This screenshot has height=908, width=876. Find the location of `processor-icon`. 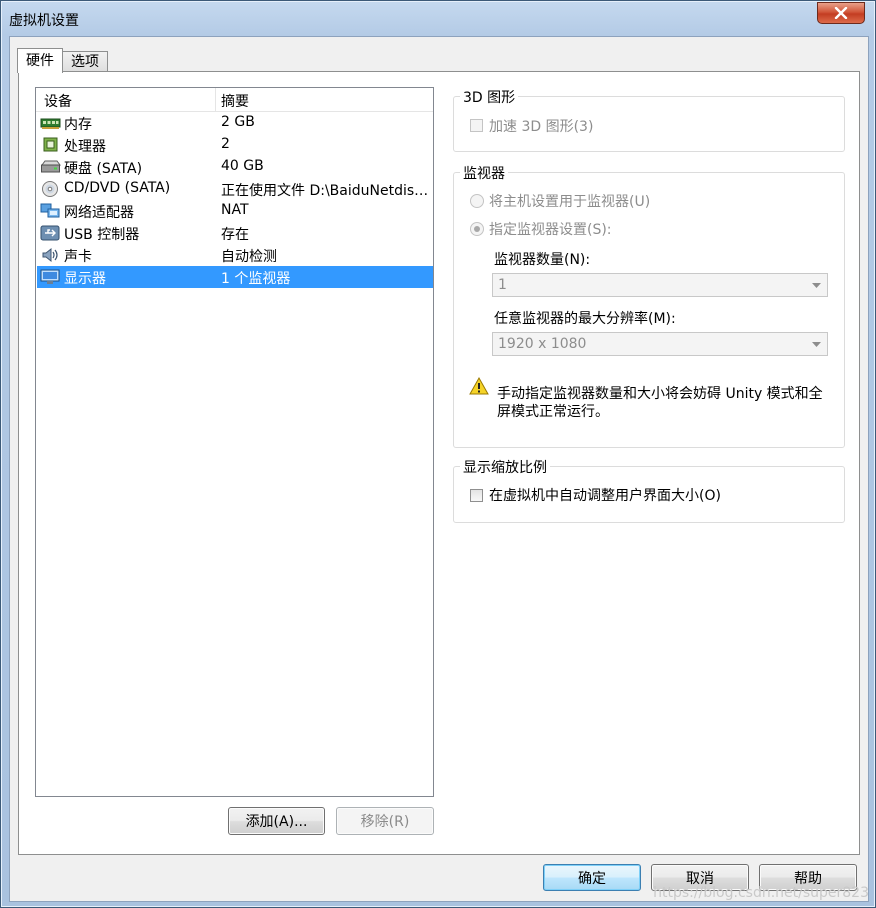

processor-icon is located at coordinates (50, 144).